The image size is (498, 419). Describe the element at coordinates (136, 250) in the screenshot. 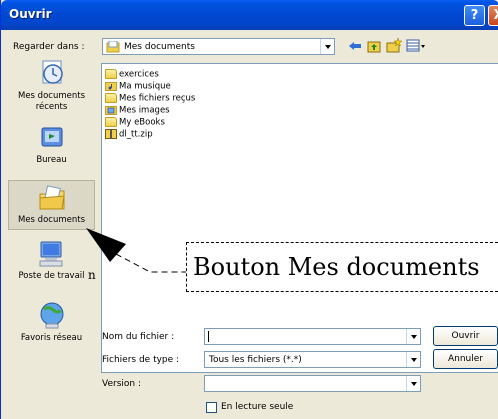

I see `annotation-overlay` at that location.